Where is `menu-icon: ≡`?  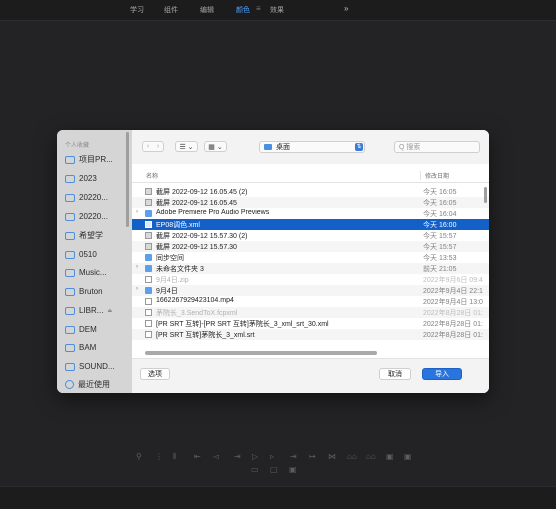
menu-icon: ≡ is located at coordinates (258, 8).